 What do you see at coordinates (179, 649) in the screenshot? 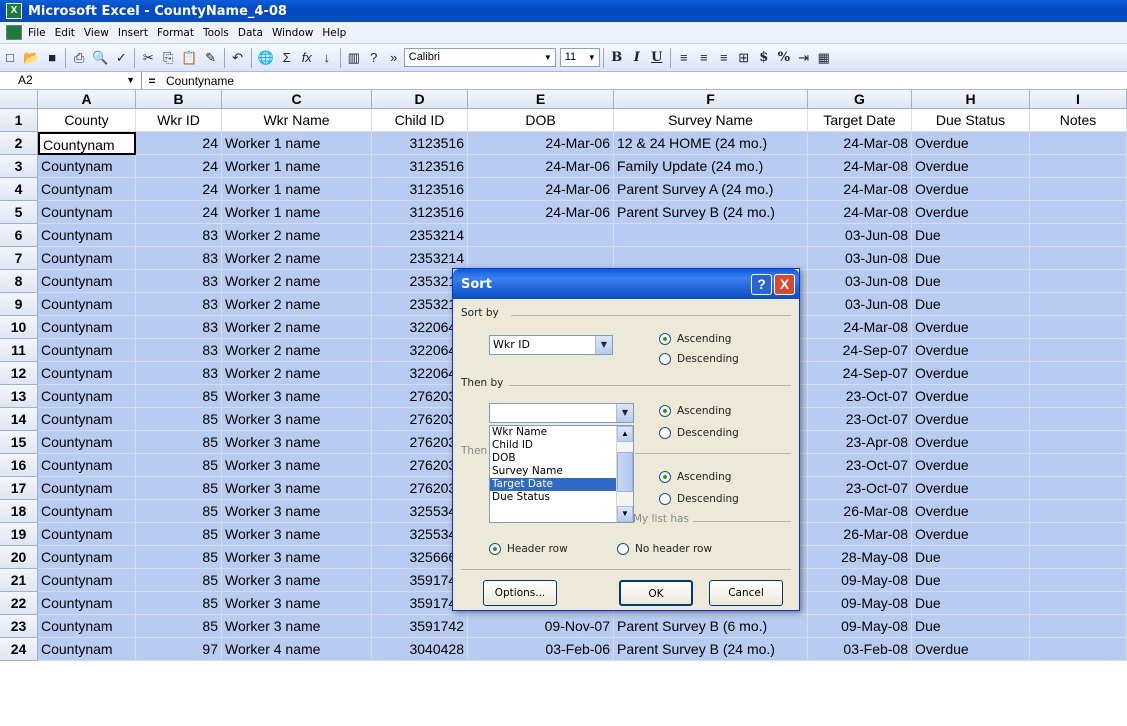
I see `table-cell: 97` at bounding box center [179, 649].